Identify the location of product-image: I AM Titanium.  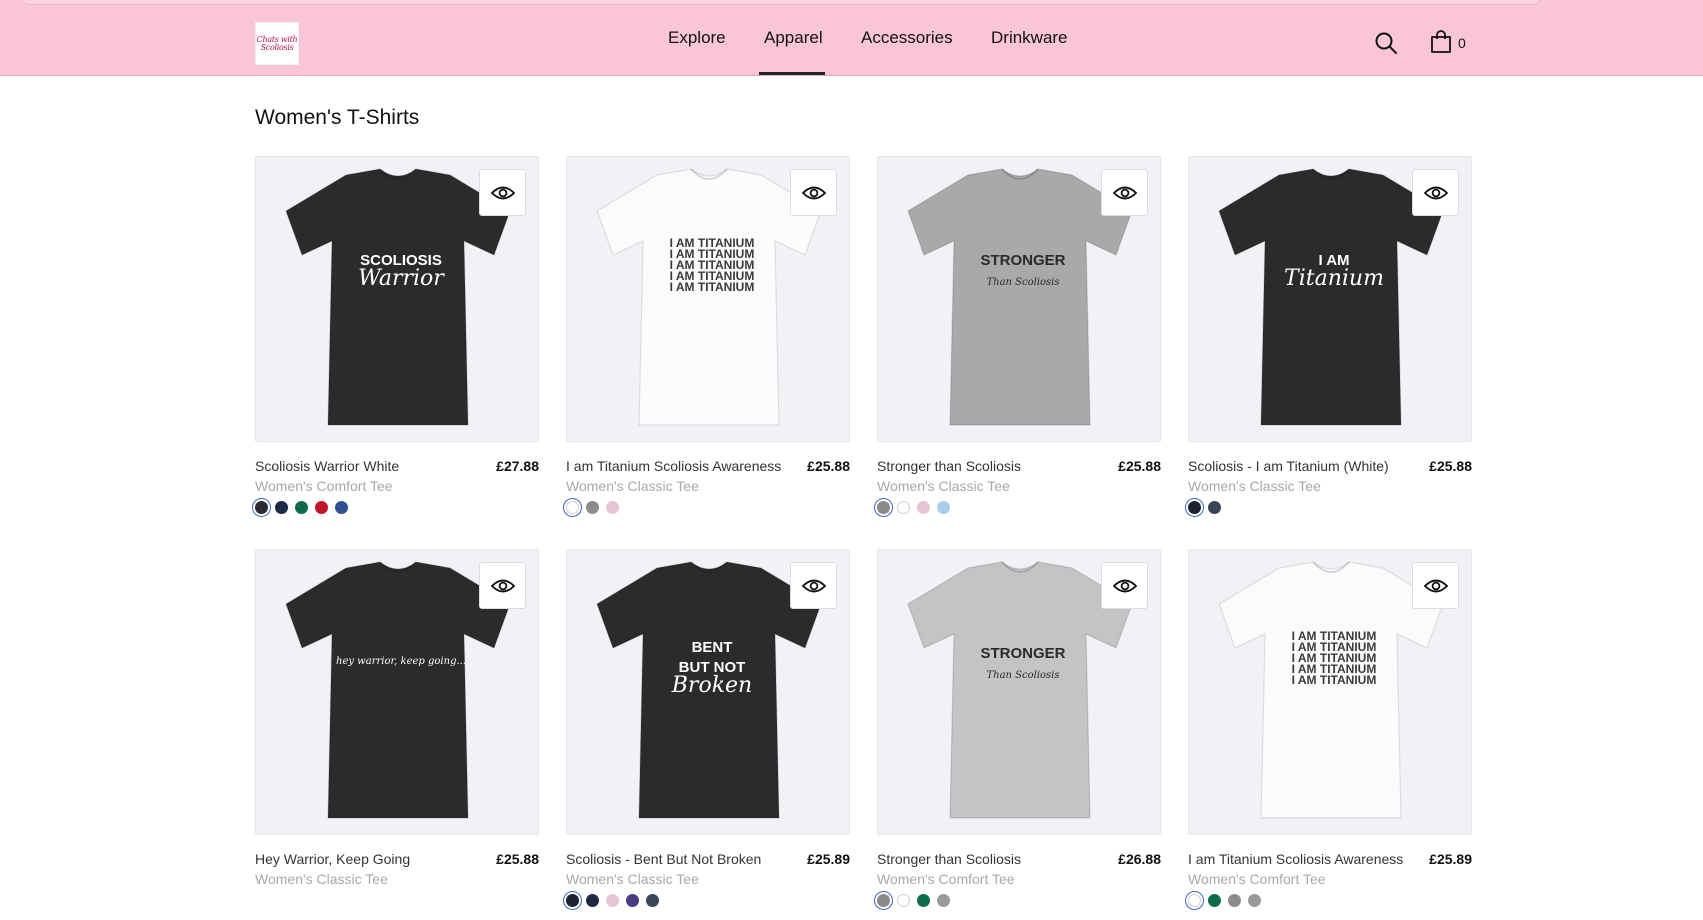
(1330, 299).